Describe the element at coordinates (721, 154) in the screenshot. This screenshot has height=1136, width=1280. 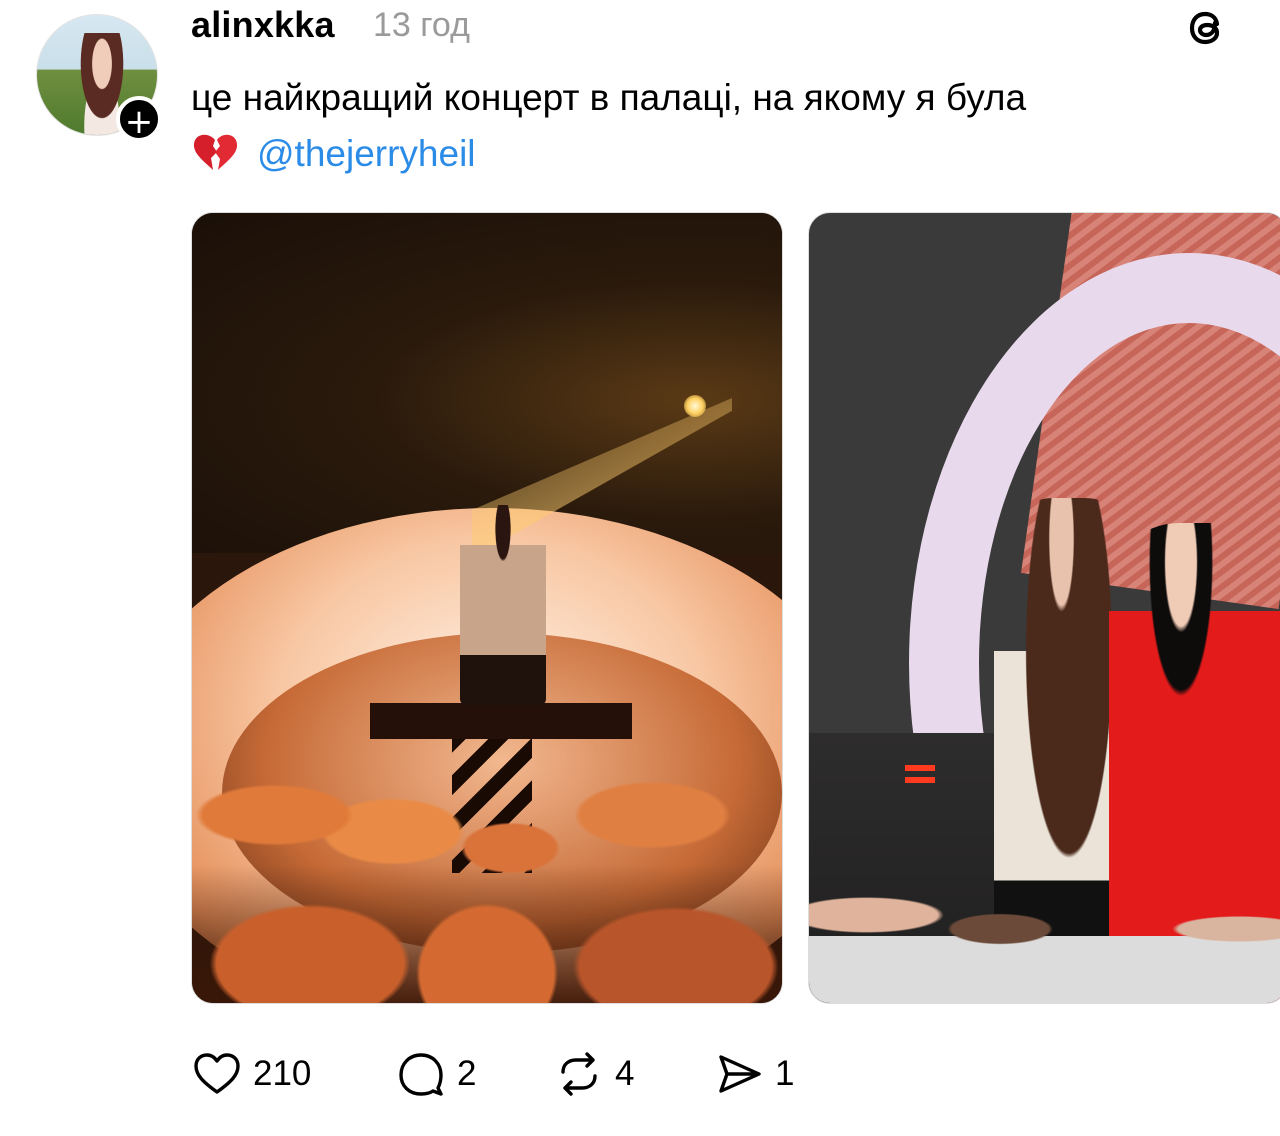
I see `post-second-line: @thejerryheil` at that location.